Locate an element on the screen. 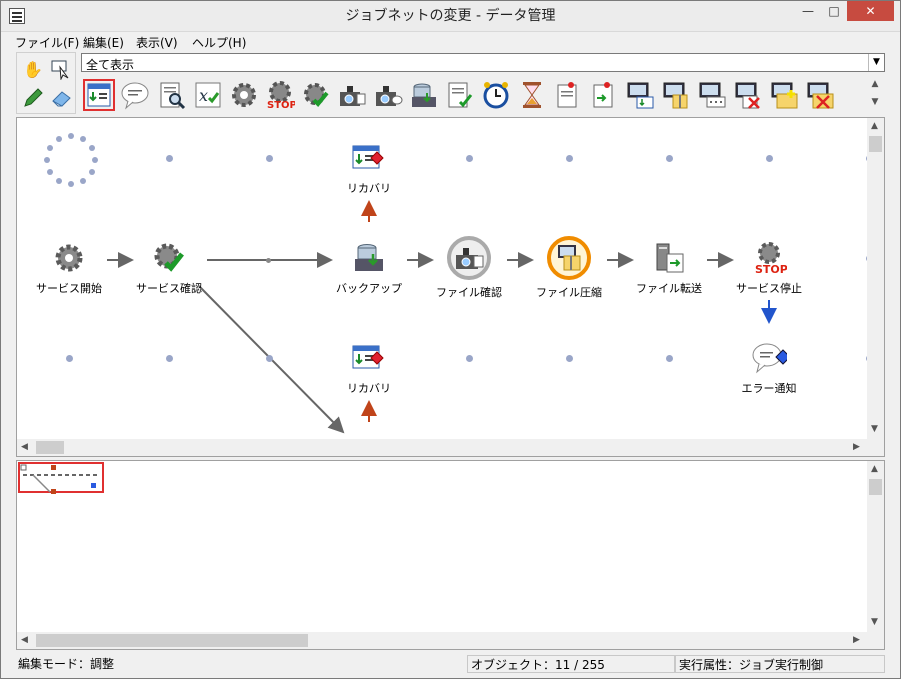 This screenshot has width=901, height=679. toolbar-scroll: ▲ ▼ is located at coordinates (875, 95).